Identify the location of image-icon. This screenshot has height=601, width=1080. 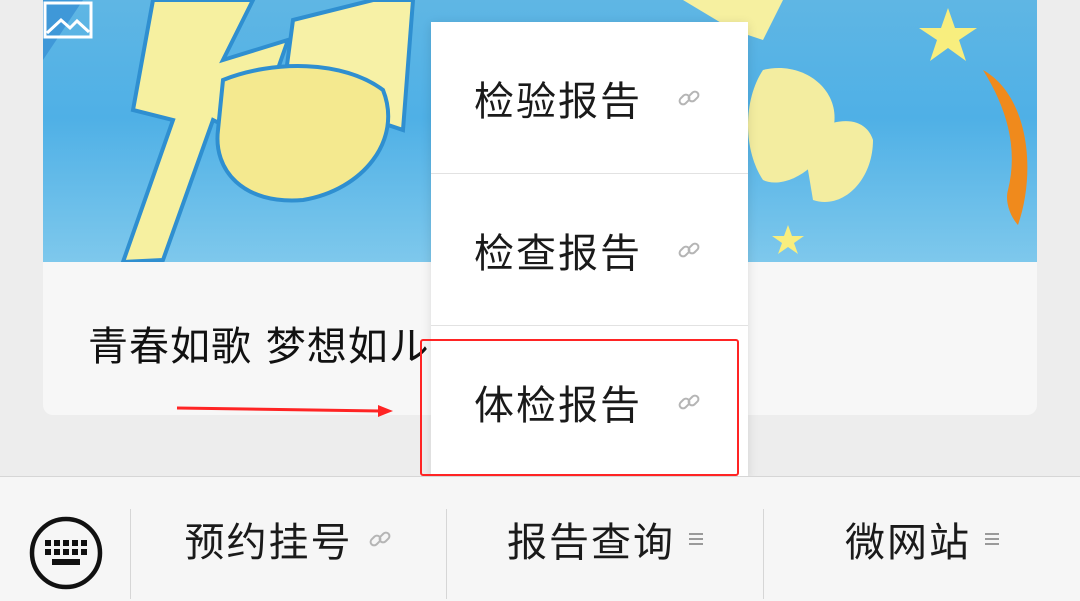
(68, 20).